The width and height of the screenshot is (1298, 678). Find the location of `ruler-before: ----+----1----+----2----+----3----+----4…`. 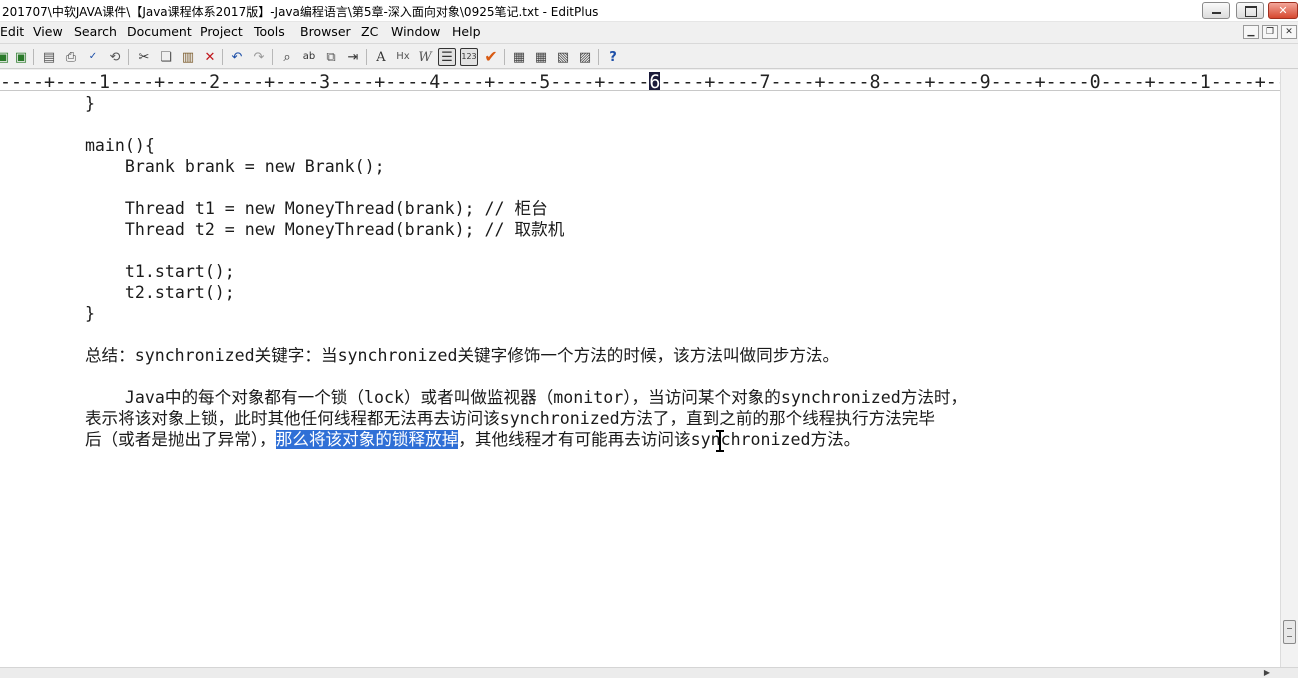

ruler-before: ----+----1----+----2----+----3----+----4… is located at coordinates (325, 81).